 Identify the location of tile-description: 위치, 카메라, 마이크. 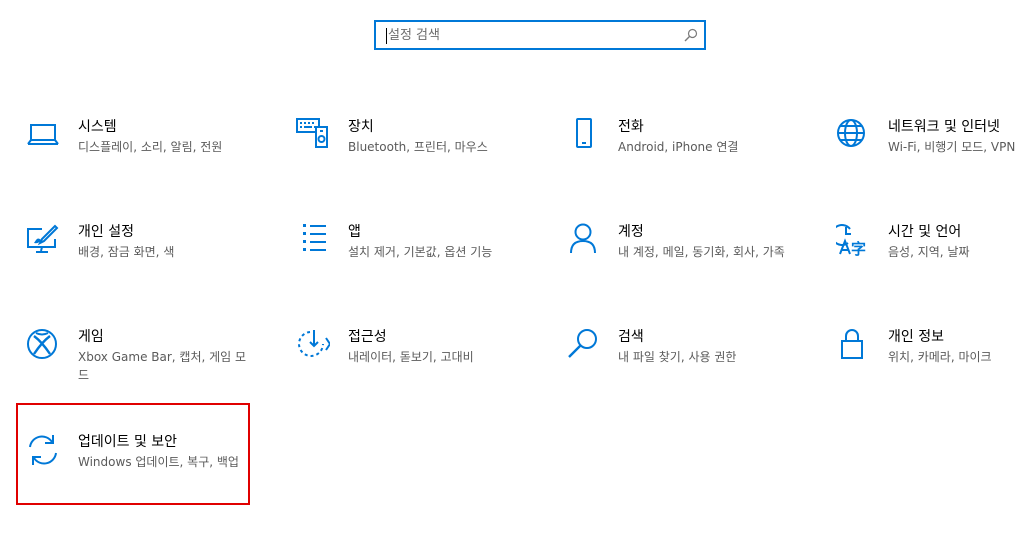
(940, 357).